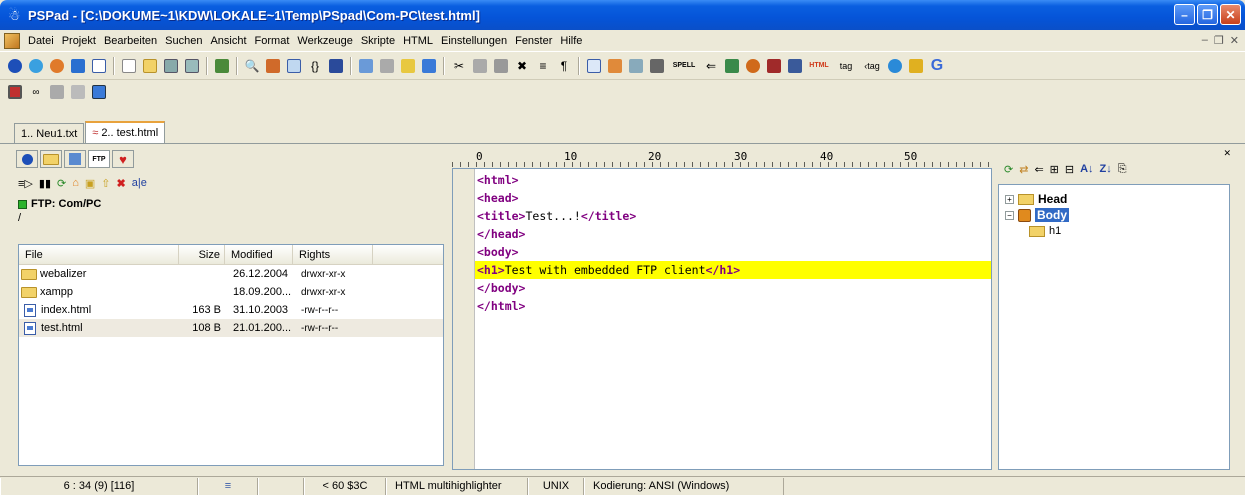  Describe the element at coordinates (231, 310) in the screenshot. I see `table-row: index.html 163 B 31.10.2003 -rw-r--r--` at that location.